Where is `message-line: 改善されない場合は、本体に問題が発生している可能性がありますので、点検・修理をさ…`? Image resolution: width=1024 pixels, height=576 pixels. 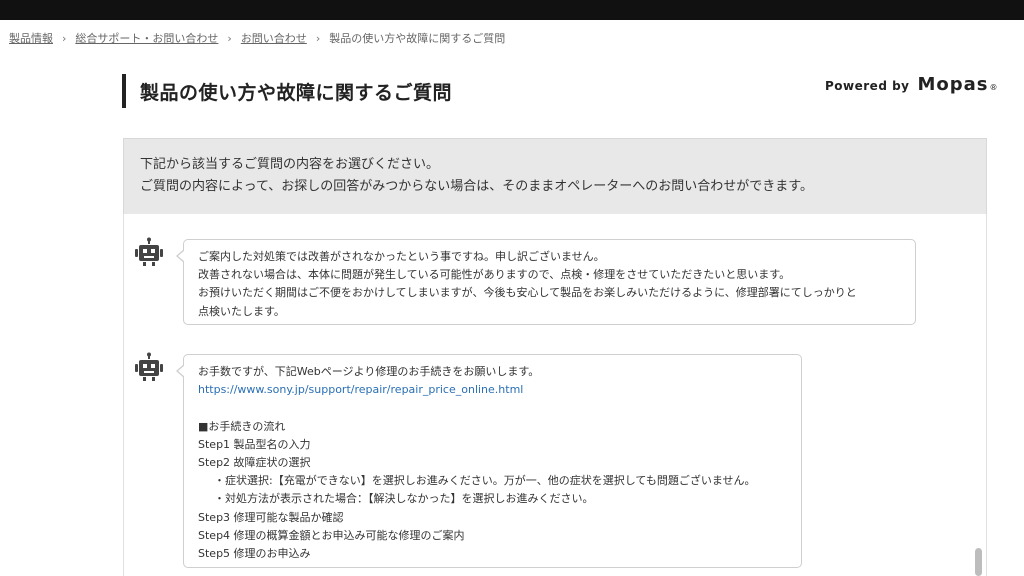
message-line: 改善されない場合は、本体に問題が発生している可能性がありますので、点検・修理をさ… is located at coordinates (494, 275).